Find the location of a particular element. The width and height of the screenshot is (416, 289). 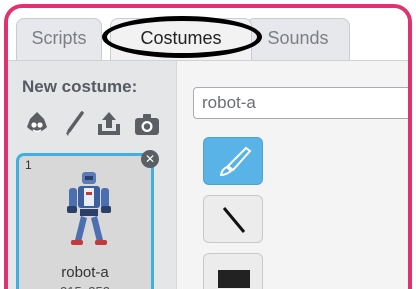

brush-icon is located at coordinates (235, 161).